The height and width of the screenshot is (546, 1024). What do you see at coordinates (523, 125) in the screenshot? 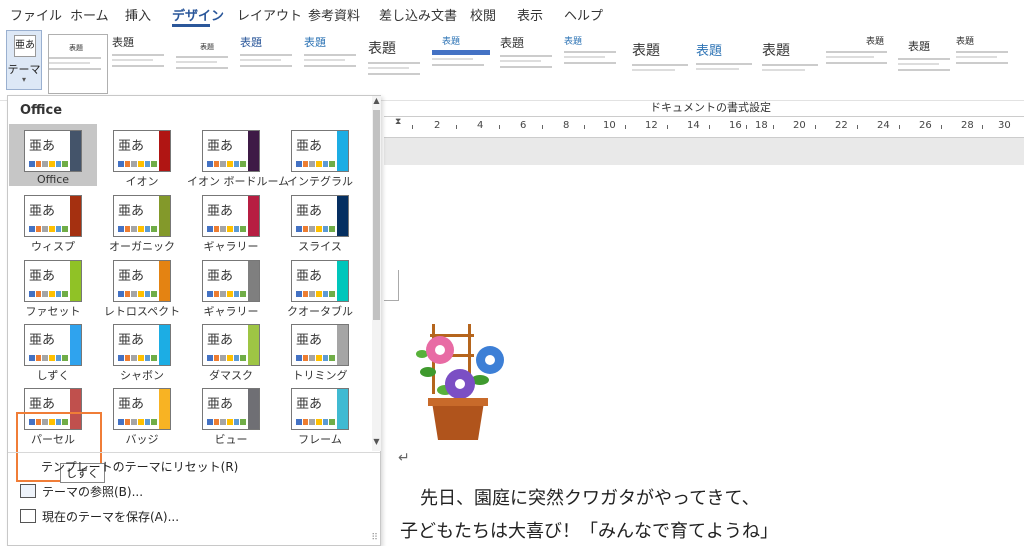
I see `ruler-number: 6` at bounding box center [523, 125].